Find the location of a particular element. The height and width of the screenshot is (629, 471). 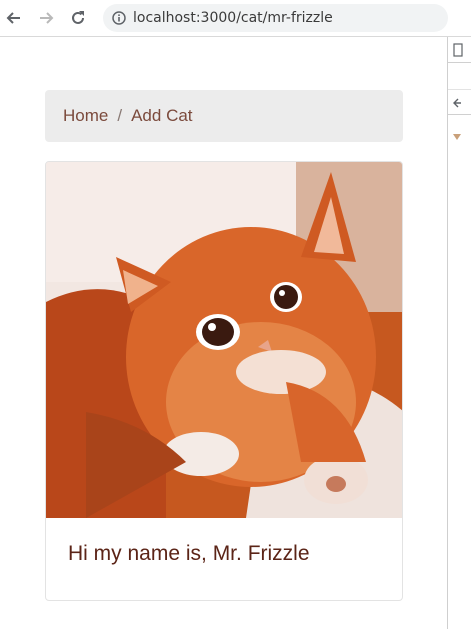

breadcrumb: Home / Add Cat is located at coordinates (224, 116).